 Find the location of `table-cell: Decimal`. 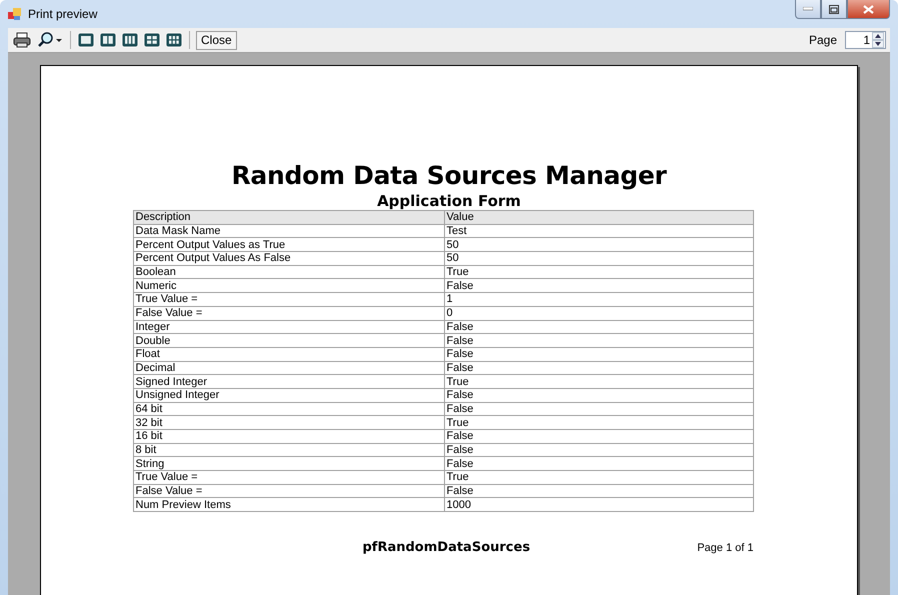

table-cell: Decimal is located at coordinates (288, 368).